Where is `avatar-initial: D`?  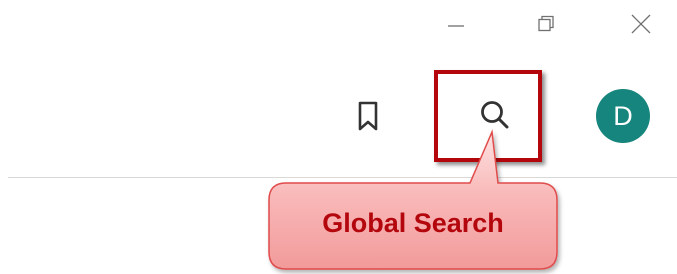
avatar-initial: D is located at coordinates (623, 115).